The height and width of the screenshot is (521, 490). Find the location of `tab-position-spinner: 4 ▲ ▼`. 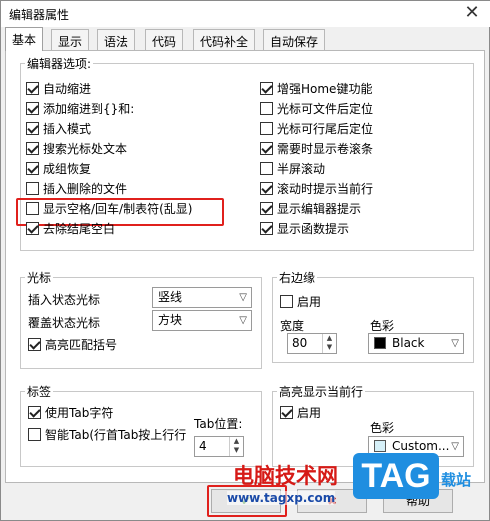

tab-position-spinner: 4 ▲ ▼ is located at coordinates (219, 446).